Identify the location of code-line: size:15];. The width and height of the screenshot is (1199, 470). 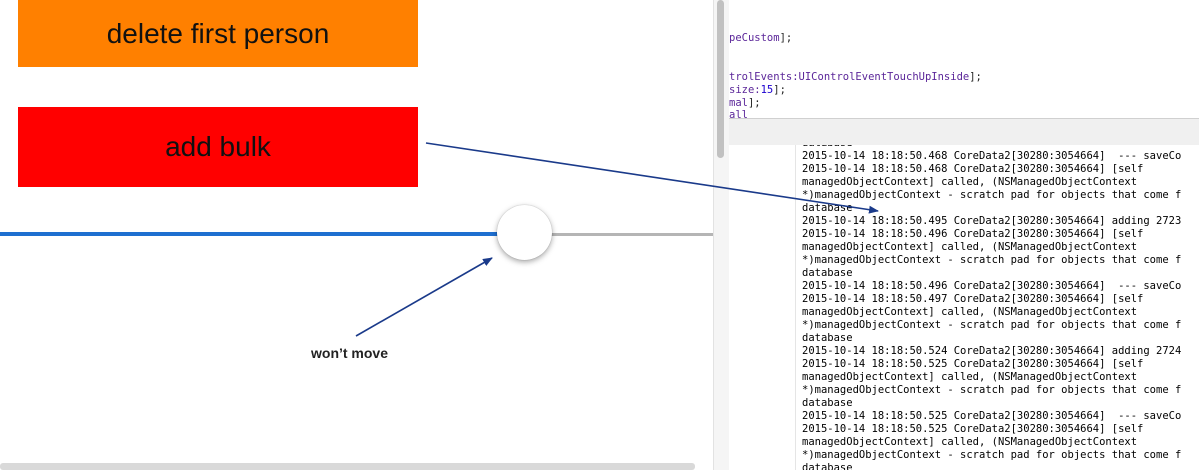
(757, 90).